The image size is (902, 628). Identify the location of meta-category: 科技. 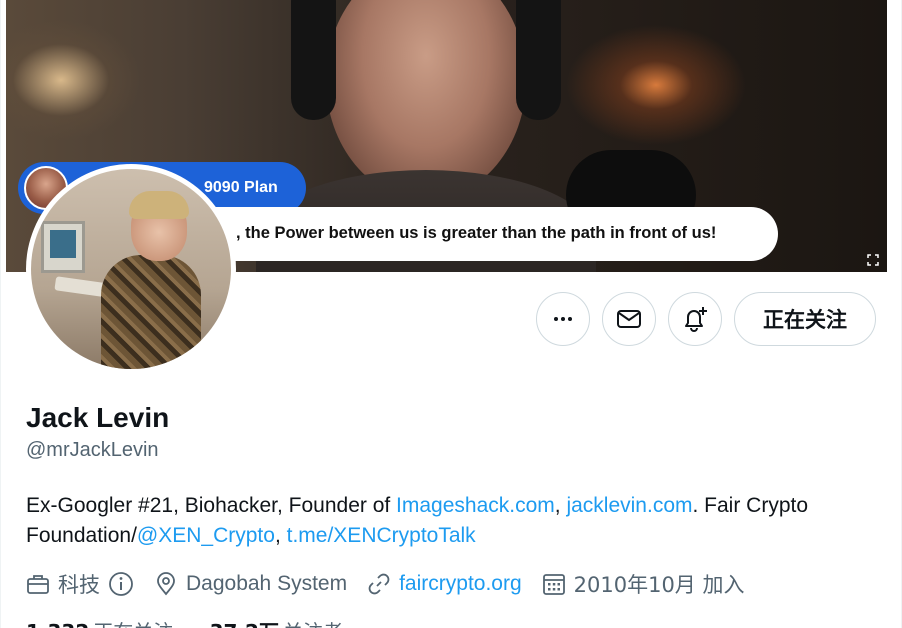
(80, 584).